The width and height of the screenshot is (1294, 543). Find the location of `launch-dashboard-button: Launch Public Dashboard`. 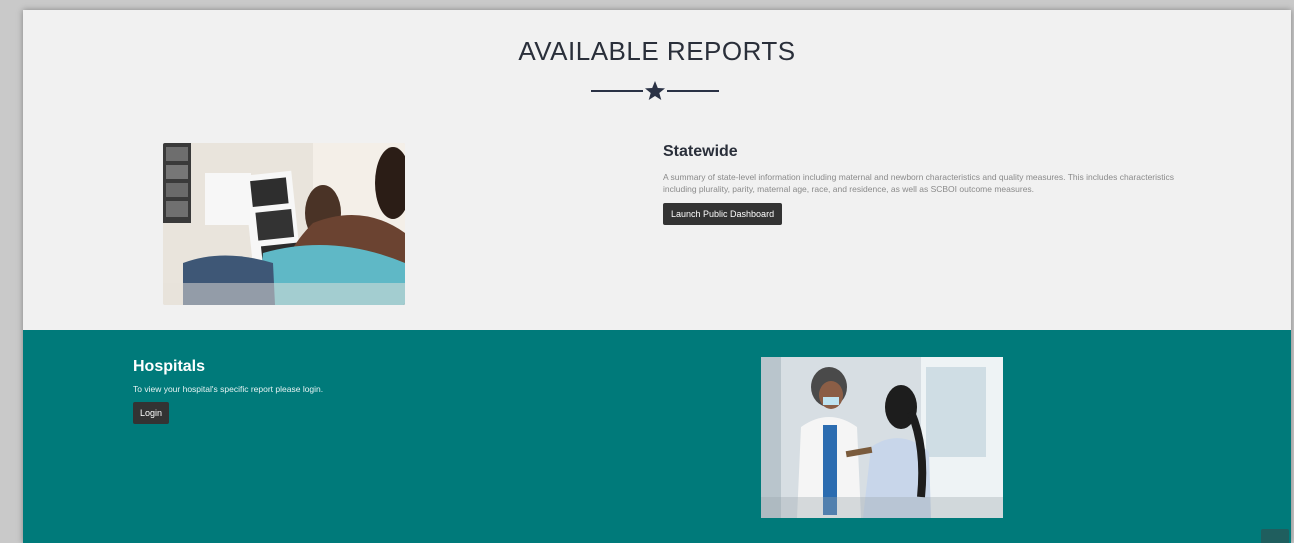

launch-dashboard-button: Launch Public Dashboard is located at coordinates (723, 214).